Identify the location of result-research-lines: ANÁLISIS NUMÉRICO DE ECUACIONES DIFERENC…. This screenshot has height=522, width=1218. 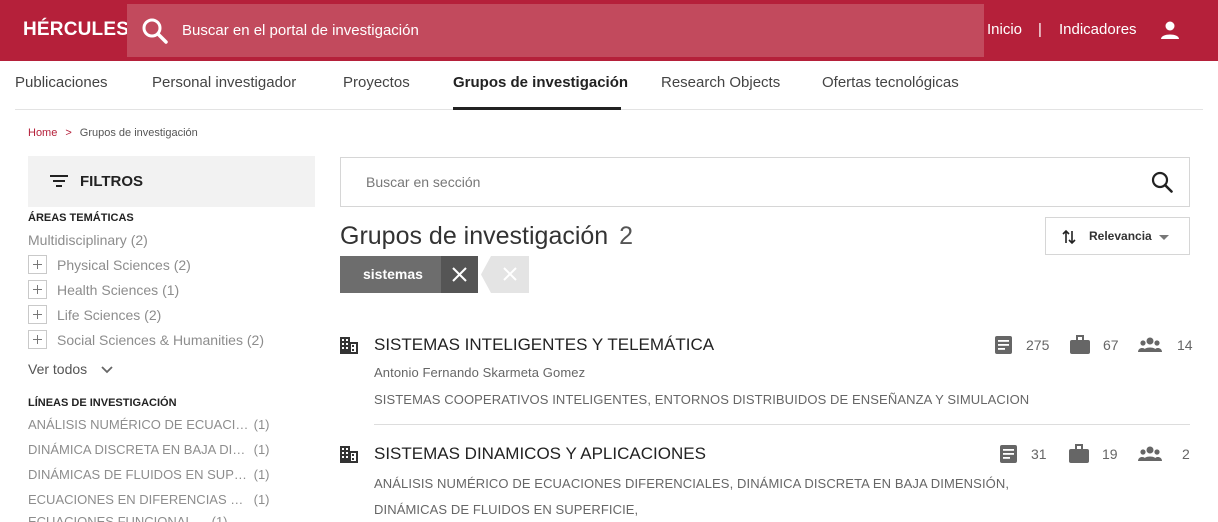
(691, 483).